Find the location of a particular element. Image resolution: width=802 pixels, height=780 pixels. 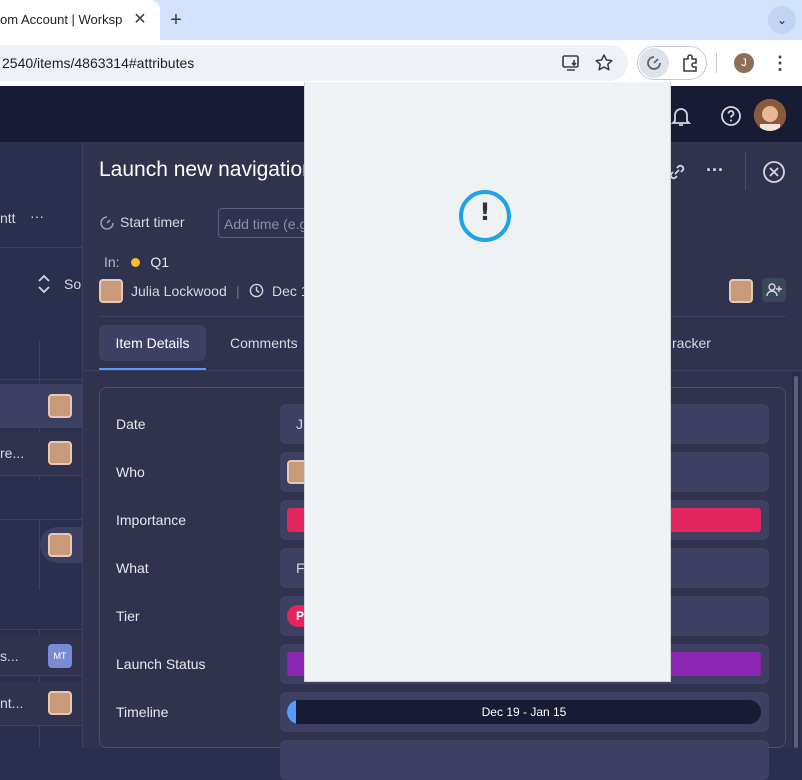

tab-search-icon: ⌄ is located at coordinates (782, 20).